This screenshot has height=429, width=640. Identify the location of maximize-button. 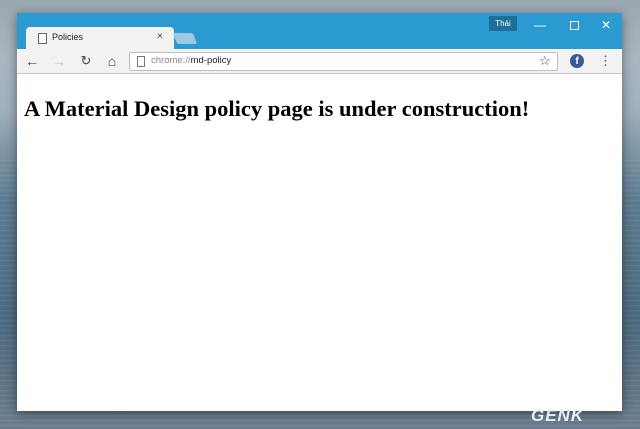
(574, 25).